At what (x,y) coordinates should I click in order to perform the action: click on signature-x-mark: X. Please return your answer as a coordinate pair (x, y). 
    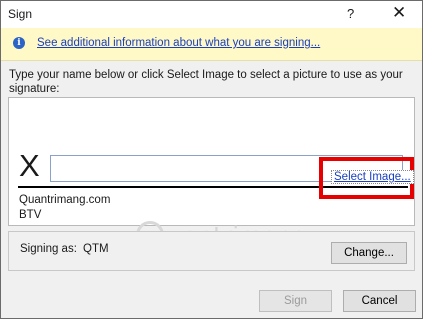
    Looking at the image, I should click on (29, 165).